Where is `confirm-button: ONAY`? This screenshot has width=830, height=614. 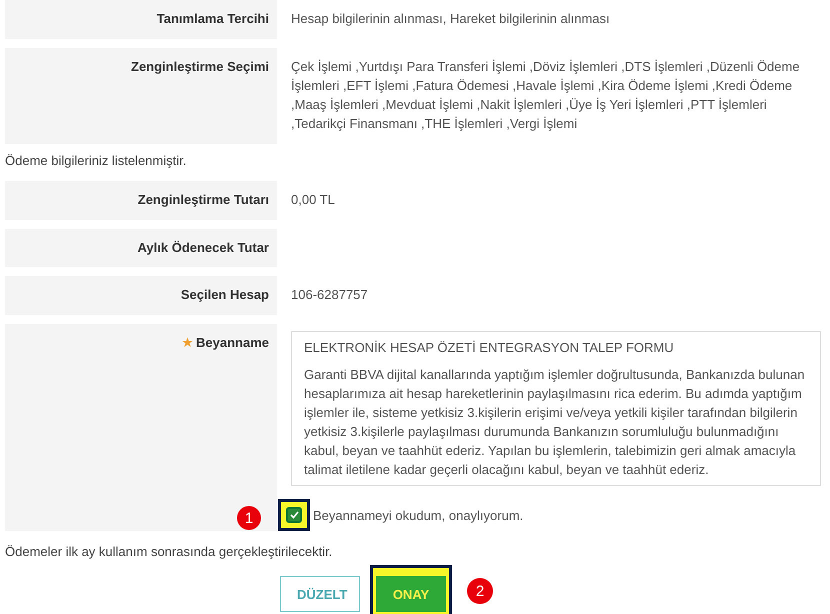
confirm-button: ONAY is located at coordinates (411, 594).